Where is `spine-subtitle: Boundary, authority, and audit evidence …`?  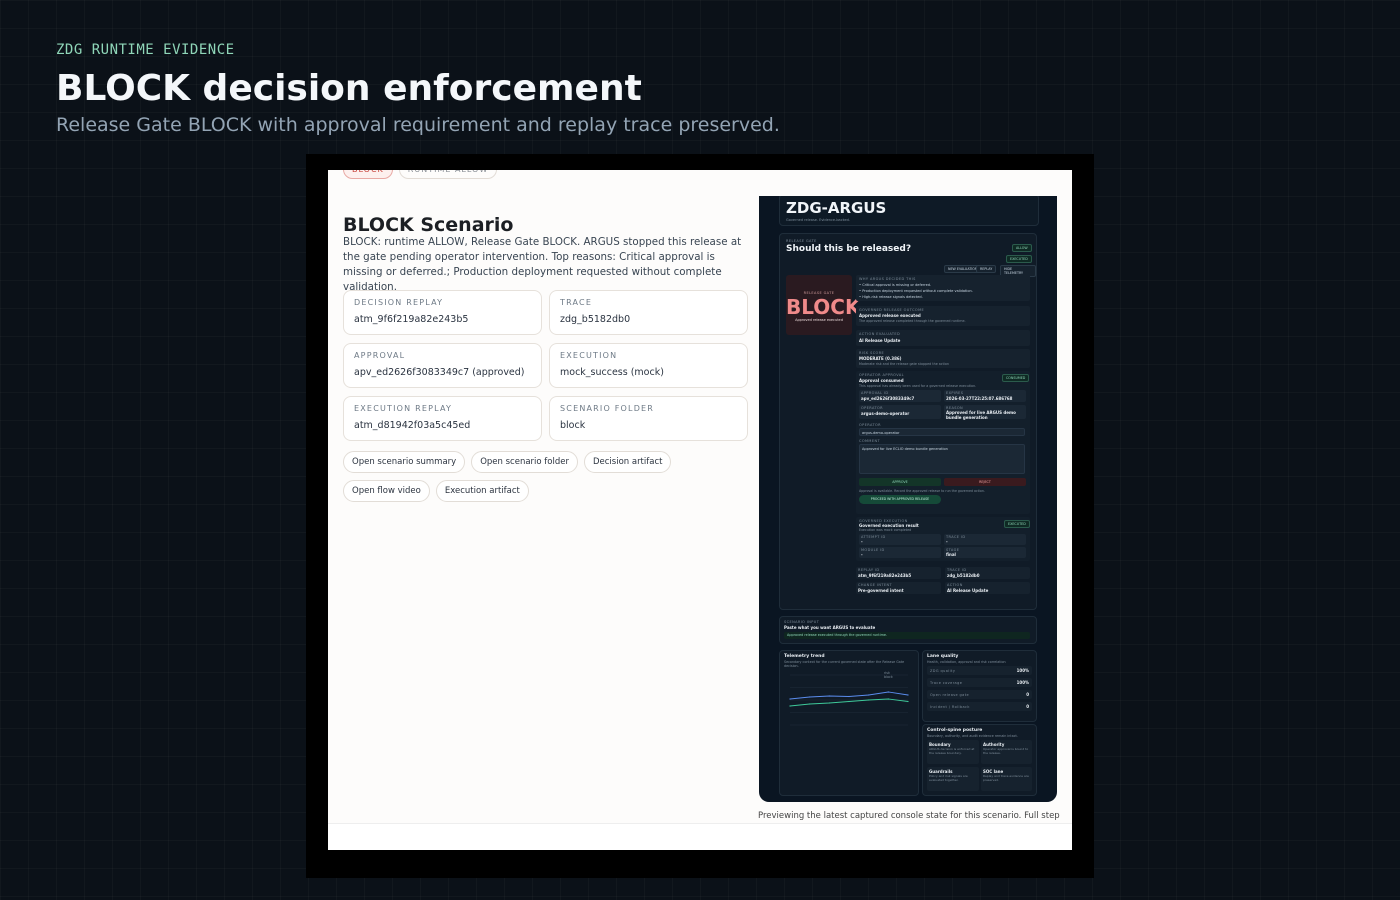 spine-subtitle: Boundary, authority, and audit evidence … is located at coordinates (972, 736).